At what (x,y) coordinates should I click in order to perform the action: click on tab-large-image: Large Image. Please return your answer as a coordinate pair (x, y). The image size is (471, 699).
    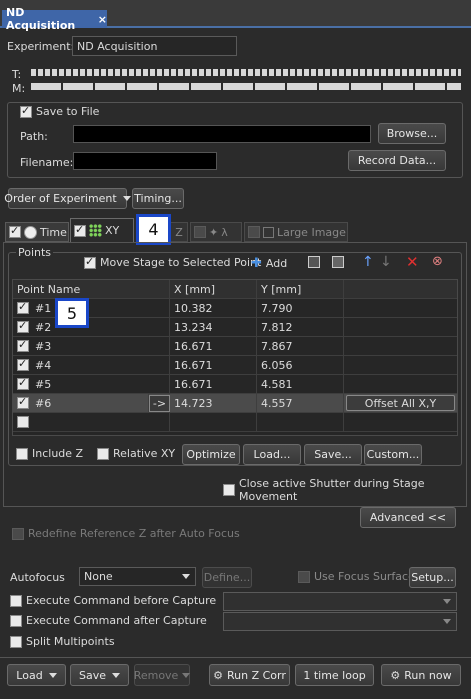
    Looking at the image, I should click on (296, 232).